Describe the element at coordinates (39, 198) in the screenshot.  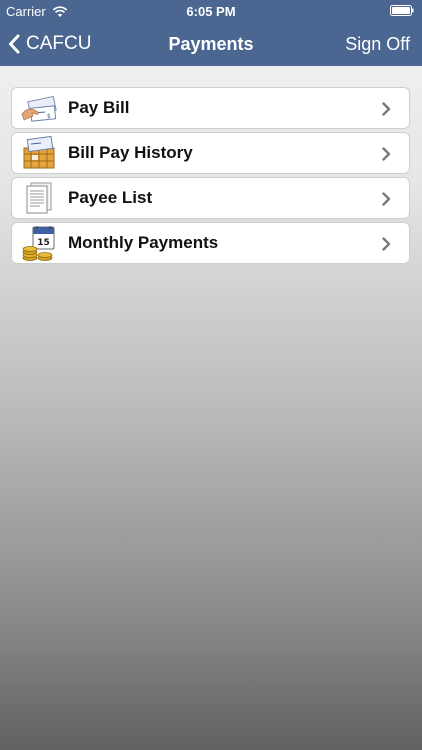
I see `payee-list-icon` at that location.